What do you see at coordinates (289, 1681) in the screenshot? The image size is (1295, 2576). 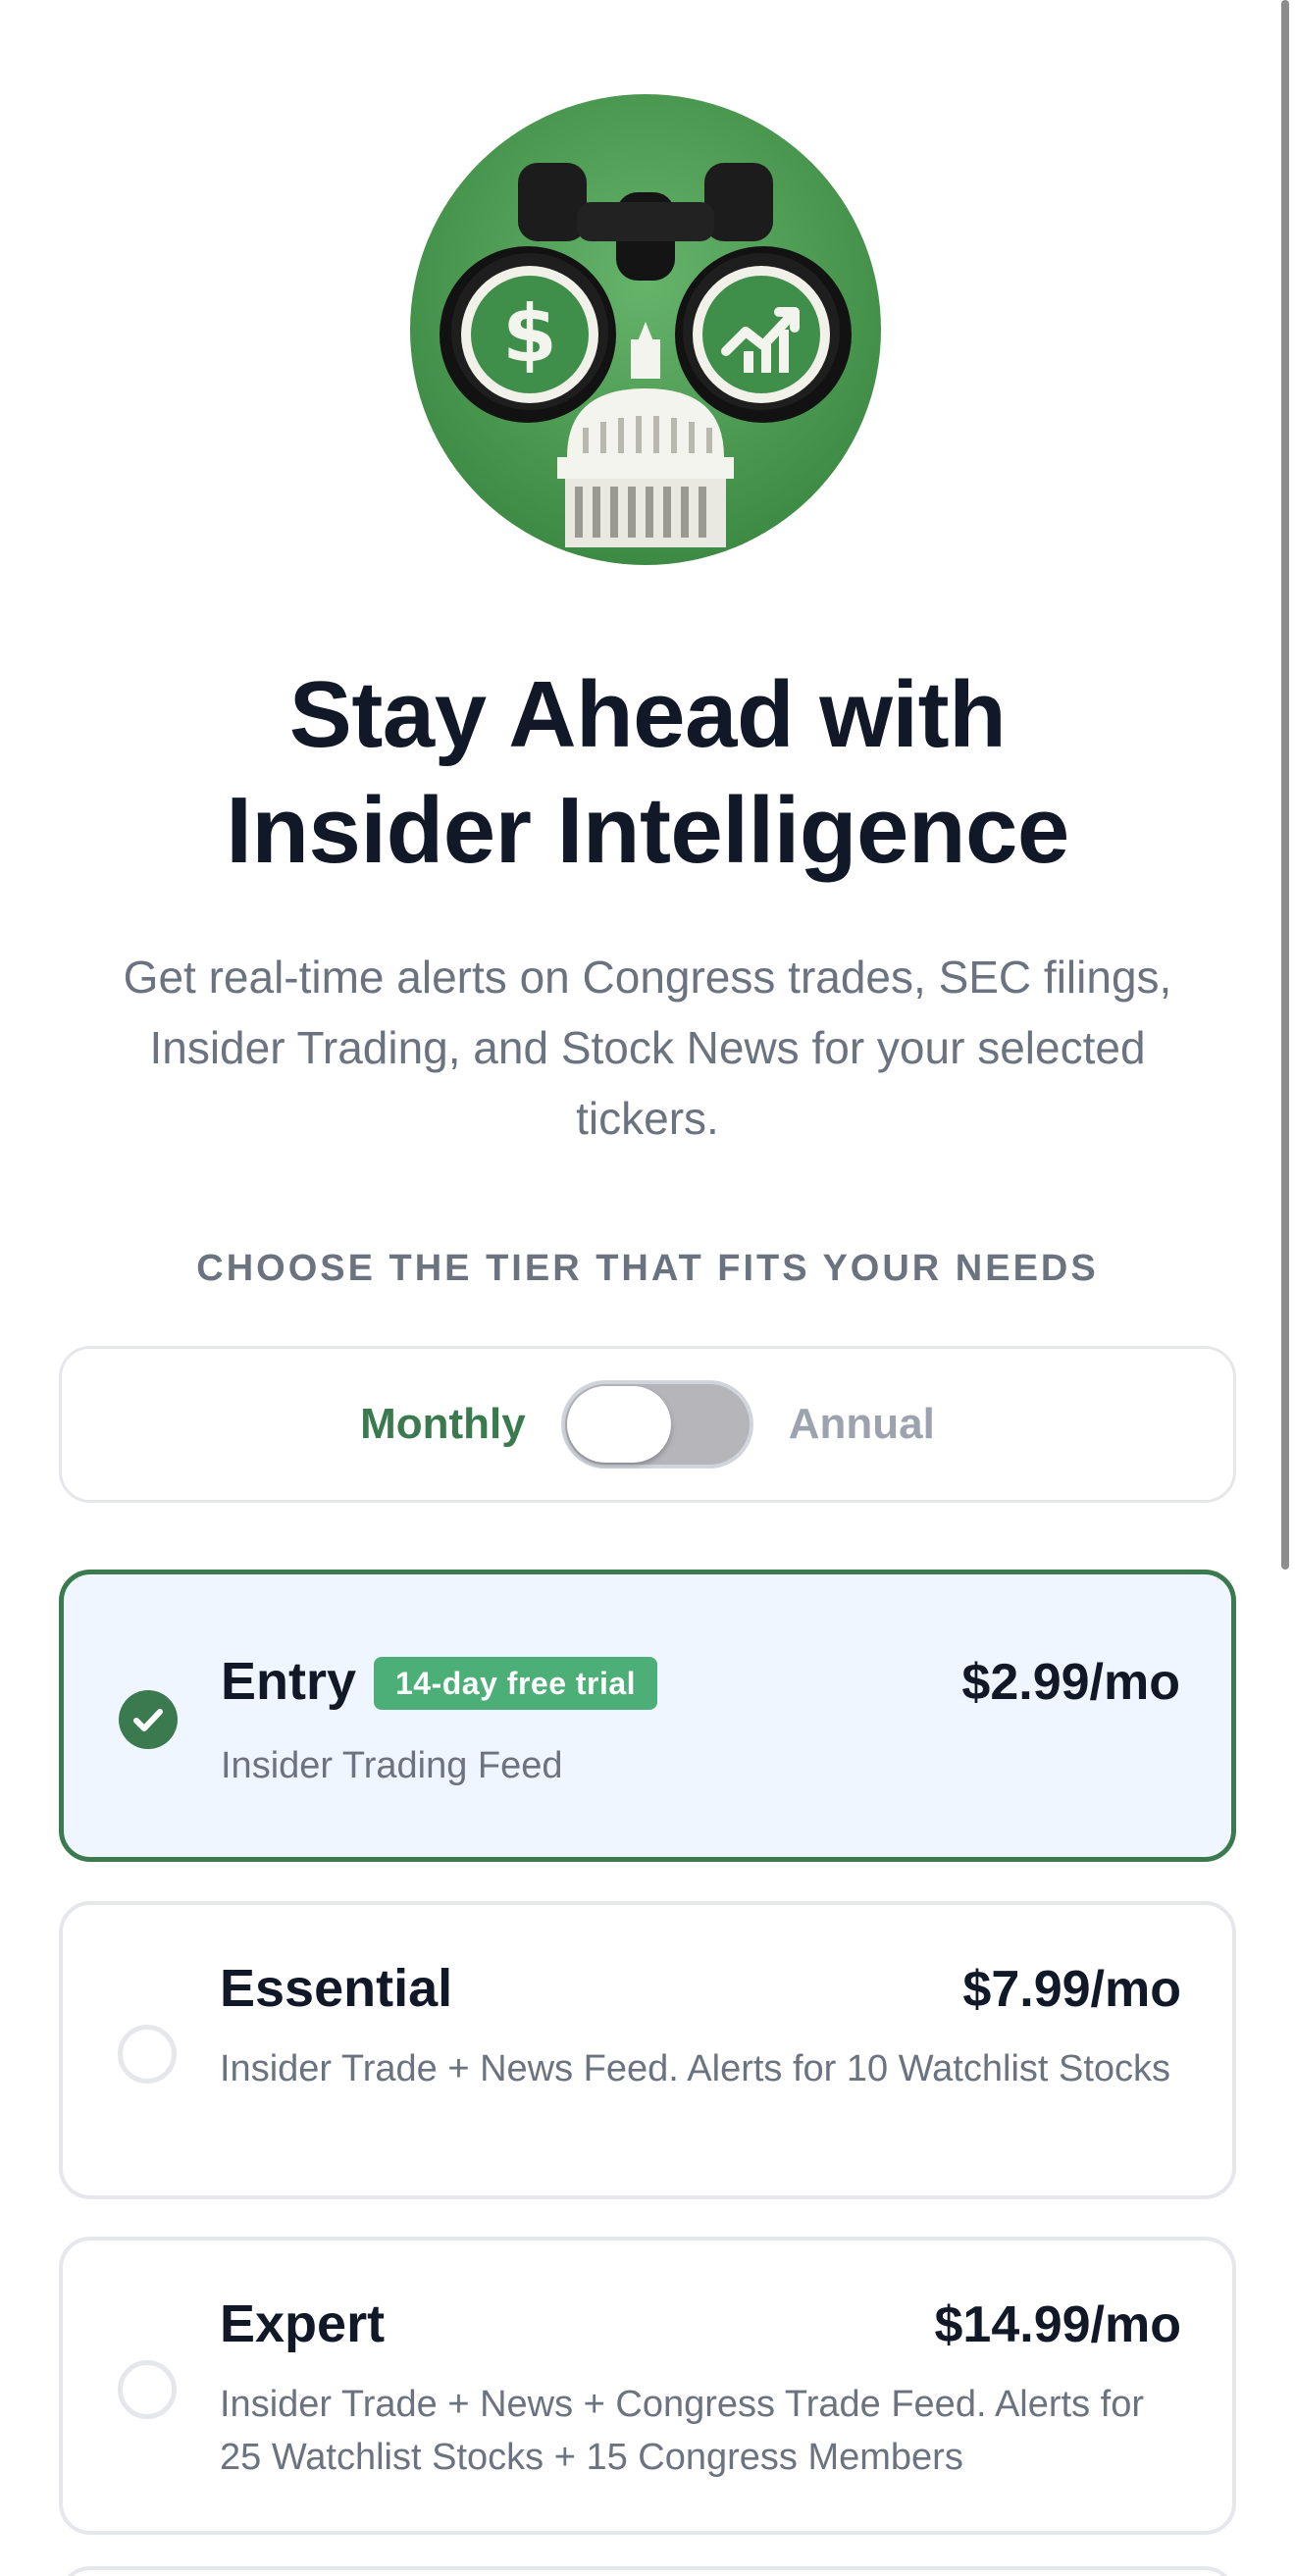 I see `tier-name-entry: Entry` at bounding box center [289, 1681].